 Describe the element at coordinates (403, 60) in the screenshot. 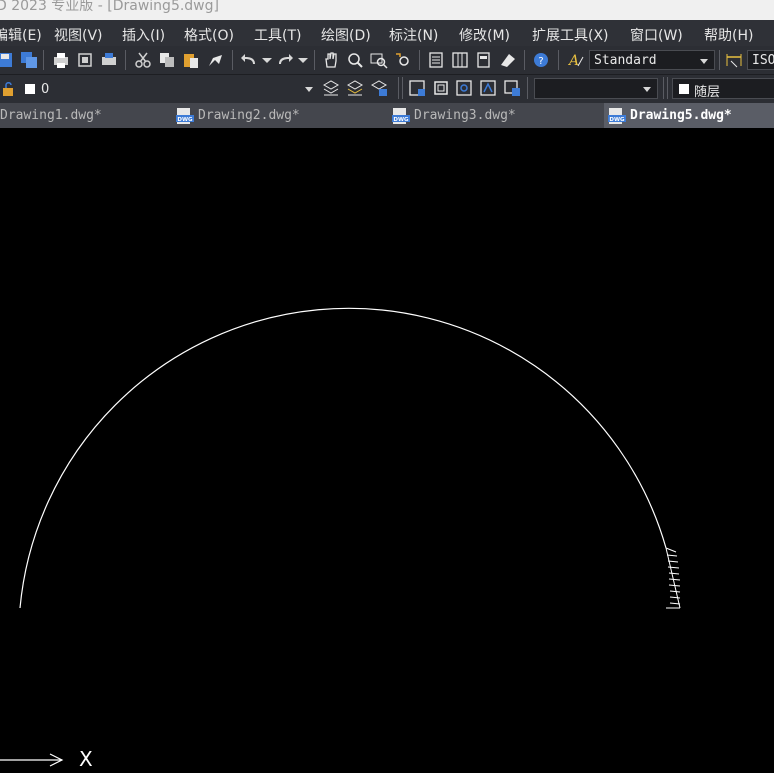

I see `zoom-previous-icon` at that location.